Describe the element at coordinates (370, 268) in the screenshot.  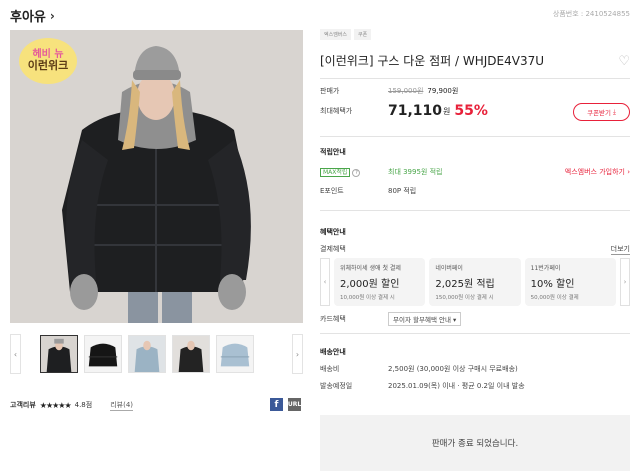
I see `card-provider: 위체하이세 생애 첫 결제` at that location.